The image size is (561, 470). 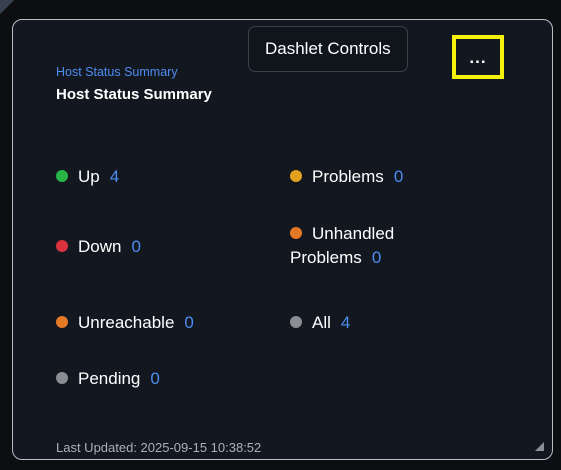 What do you see at coordinates (539, 446) in the screenshot?
I see `resize-handle-icon` at bounding box center [539, 446].